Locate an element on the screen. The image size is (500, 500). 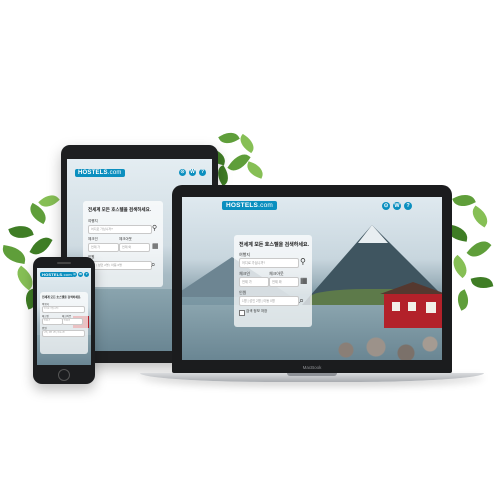
remember-label: 검색 정보 저장 is located at coordinates (257, 311).